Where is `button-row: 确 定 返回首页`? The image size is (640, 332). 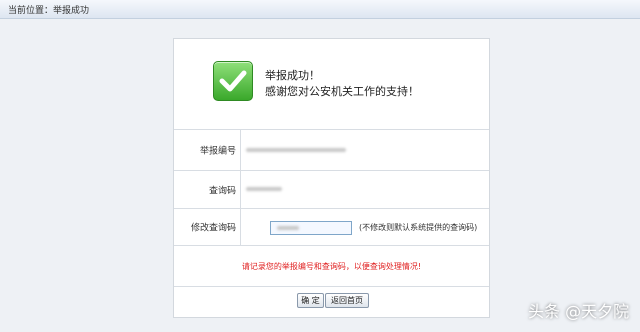 button-row: 确 定 返回首页 is located at coordinates (331, 301).